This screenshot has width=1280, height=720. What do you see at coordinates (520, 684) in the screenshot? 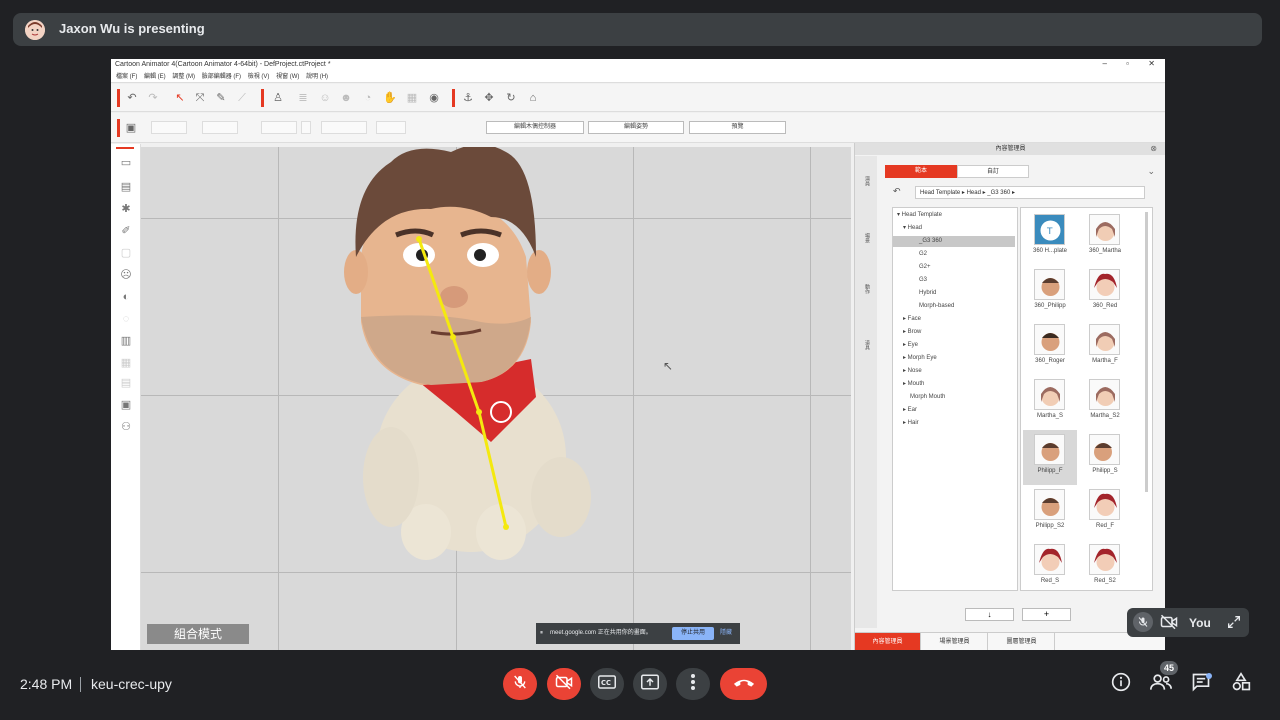
I see `mic-toggle-button` at bounding box center [520, 684].